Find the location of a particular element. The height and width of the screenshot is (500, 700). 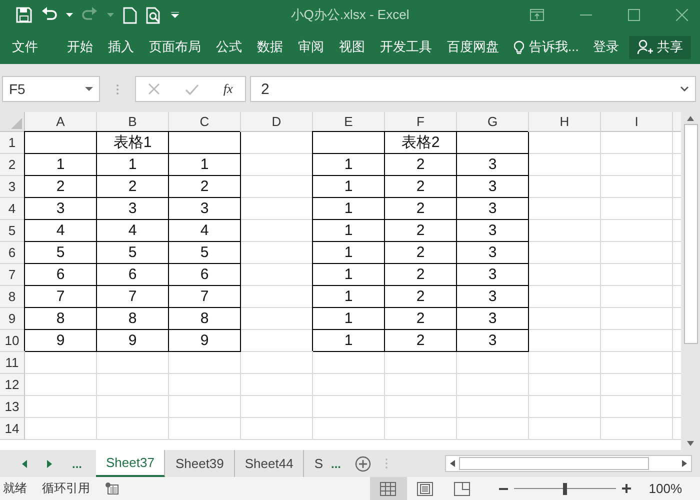

save-icon is located at coordinates (24, 15).